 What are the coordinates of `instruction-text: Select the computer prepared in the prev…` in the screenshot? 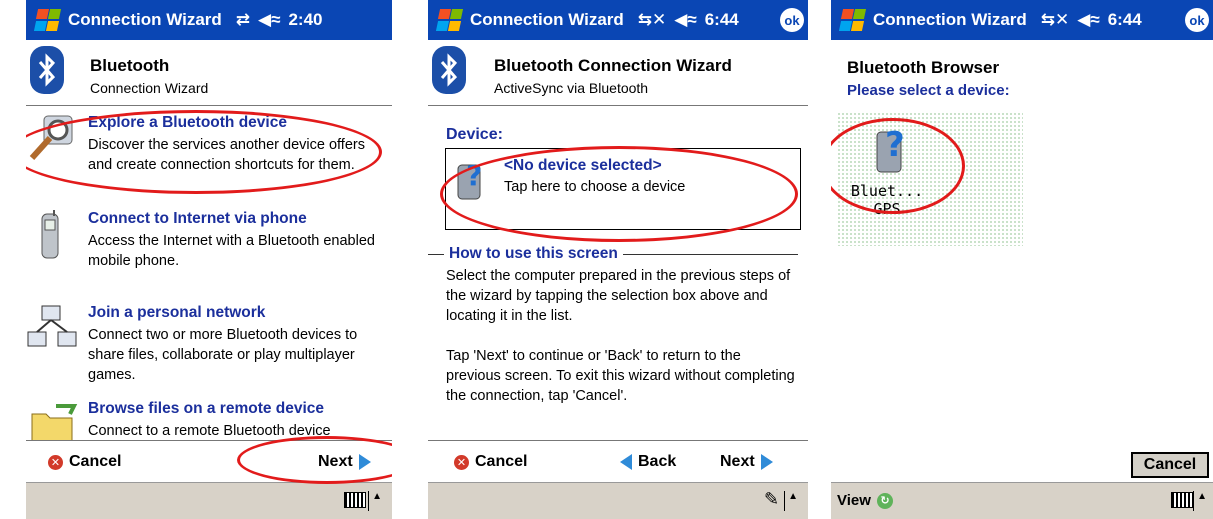 It's located at (618, 296).